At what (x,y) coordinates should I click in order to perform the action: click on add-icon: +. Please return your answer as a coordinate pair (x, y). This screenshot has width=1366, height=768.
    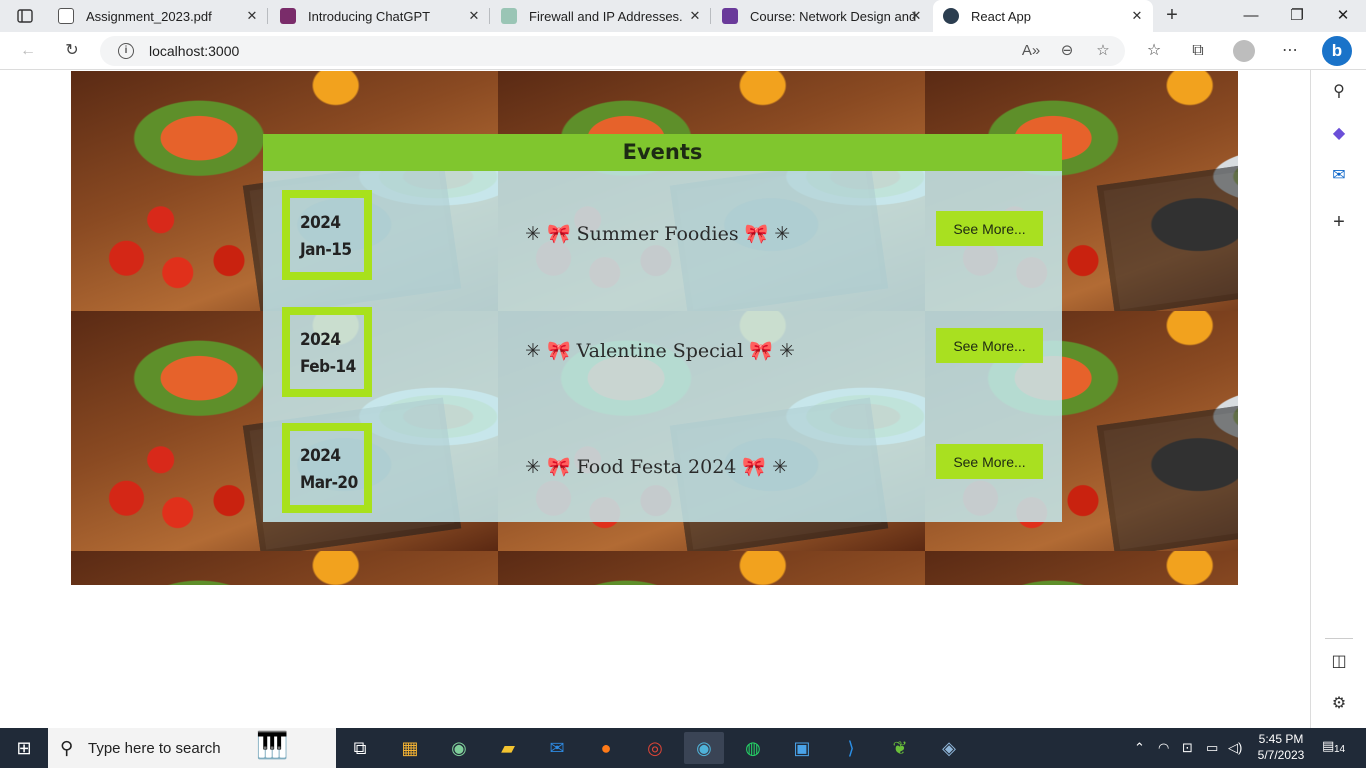
    Looking at the image, I should click on (1339, 222).